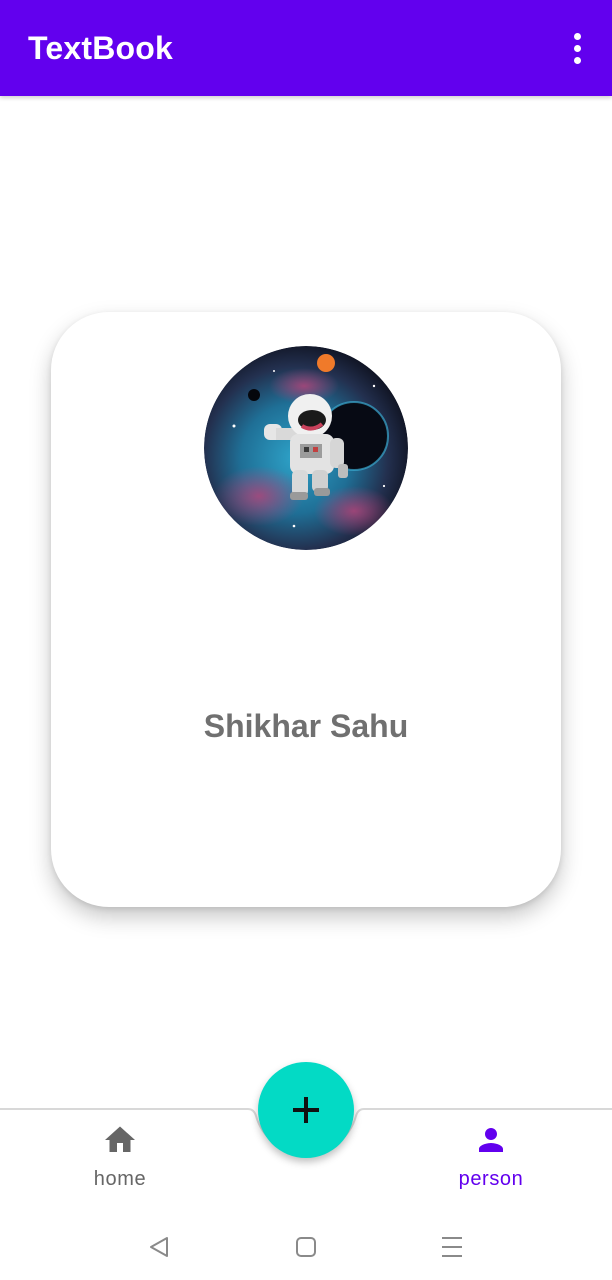 Image resolution: width=612 pixels, height=1280 pixels. I want to click on system-back-button, so click(160, 1247).